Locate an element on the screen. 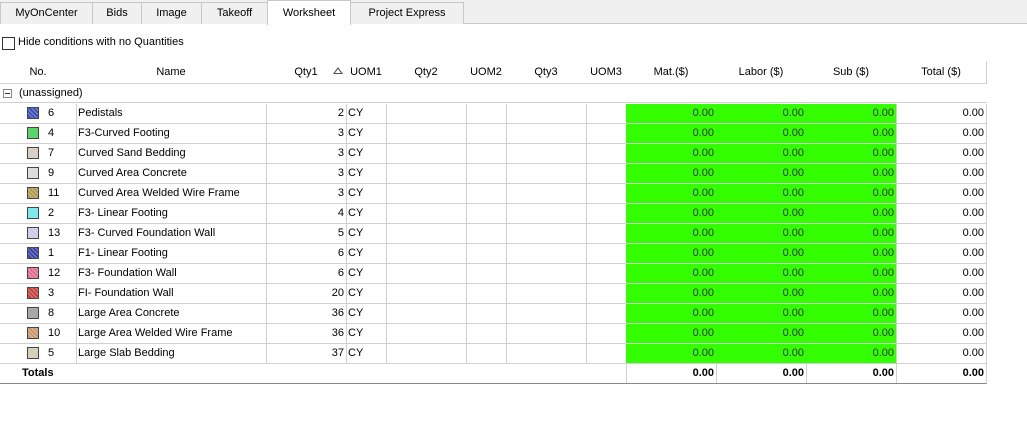 This screenshot has height=443, width=1027. cell-qty1: 6 is located at coordinates (306, 274).